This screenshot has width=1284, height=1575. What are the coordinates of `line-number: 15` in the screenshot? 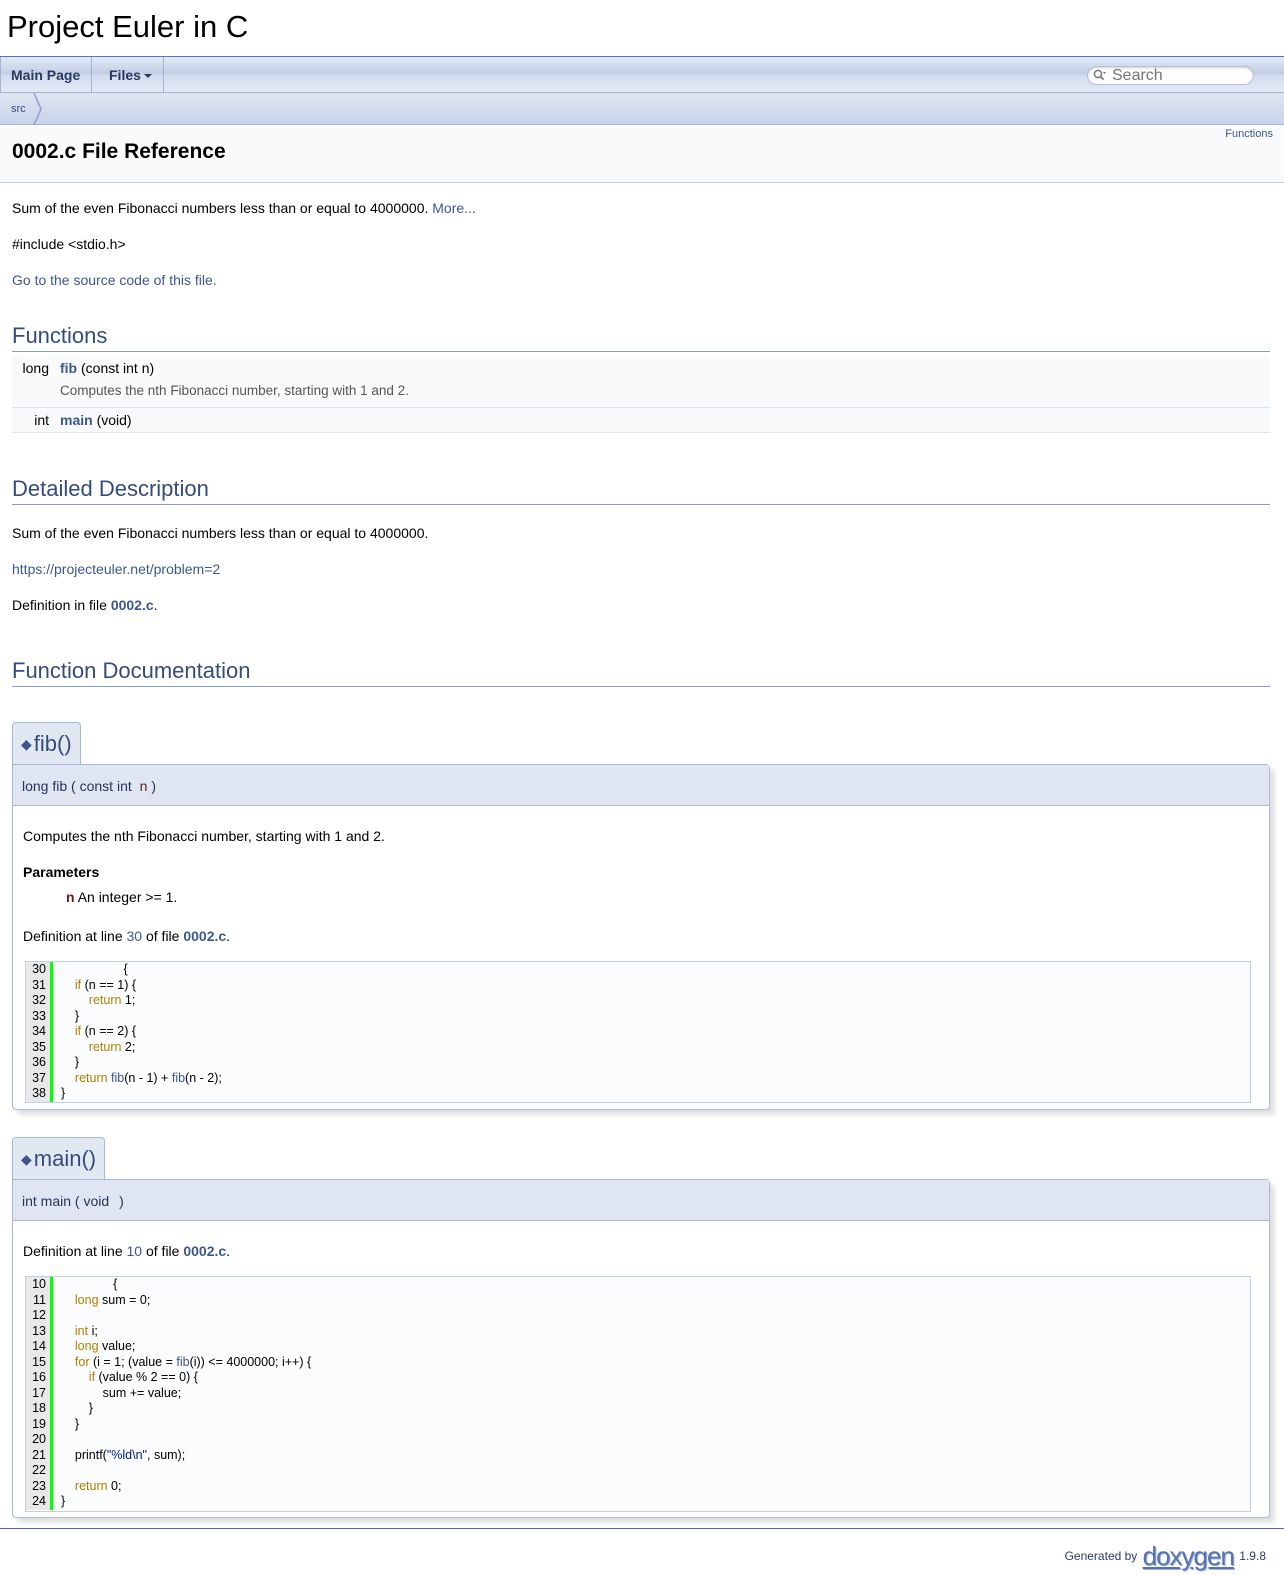 It's located at (39, 1362).